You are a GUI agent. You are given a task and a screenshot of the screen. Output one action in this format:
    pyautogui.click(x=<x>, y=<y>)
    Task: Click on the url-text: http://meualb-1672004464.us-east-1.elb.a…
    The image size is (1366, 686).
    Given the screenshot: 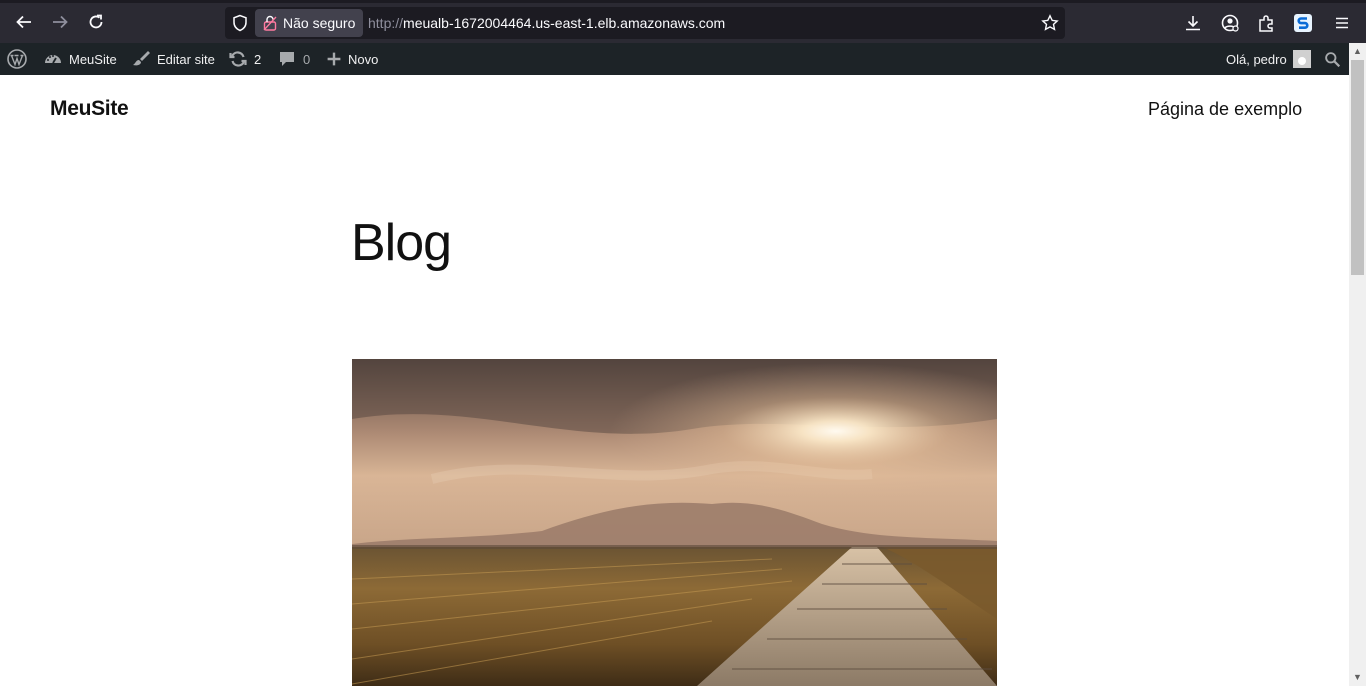 What is the action you would take?
    pyautogui.click(x=546, y=23)
    